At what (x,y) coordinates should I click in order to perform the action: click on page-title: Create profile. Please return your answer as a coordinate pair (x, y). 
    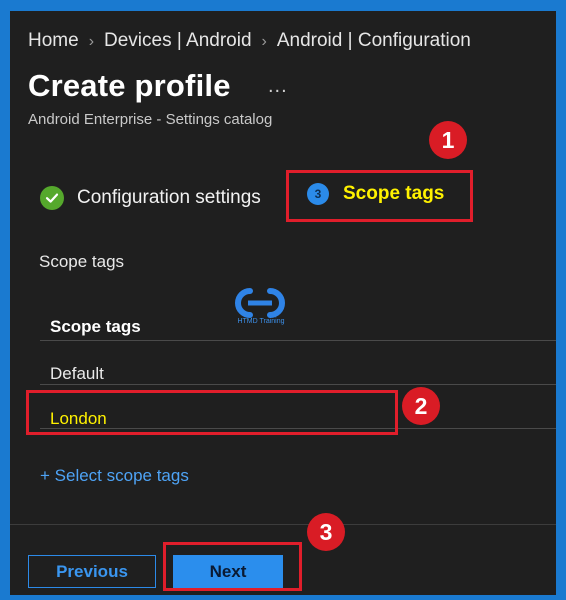
    Looking at the image, I should click on (129, 85).